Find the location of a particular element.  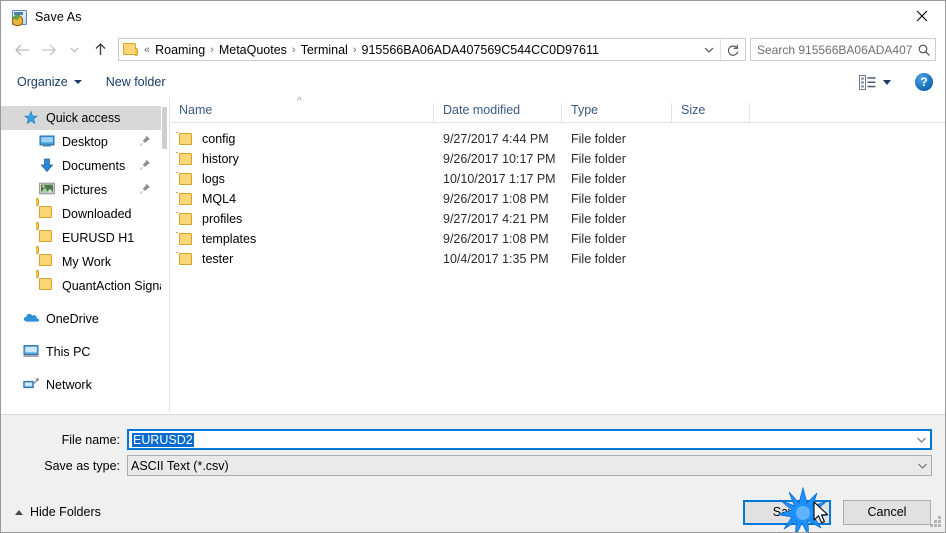

sidebar-item-downloaded: Downloaded is located at coordinates (81, 212).